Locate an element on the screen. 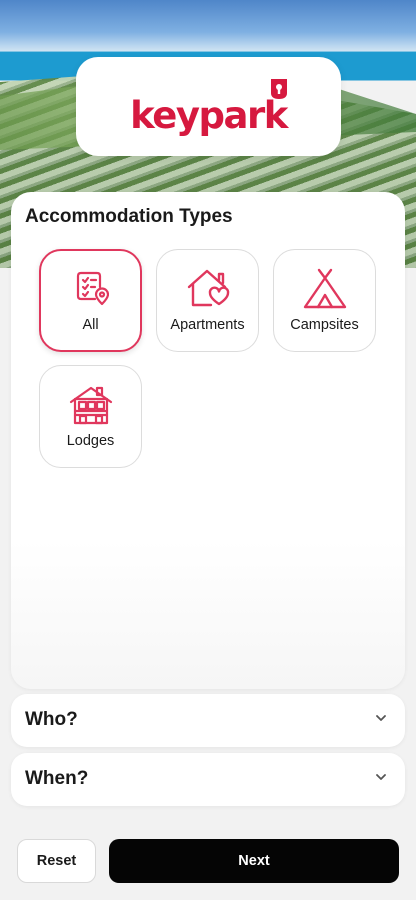 The image size is (416, 900). type-label-apartments: Apartments is located at coordinates (207, 325).